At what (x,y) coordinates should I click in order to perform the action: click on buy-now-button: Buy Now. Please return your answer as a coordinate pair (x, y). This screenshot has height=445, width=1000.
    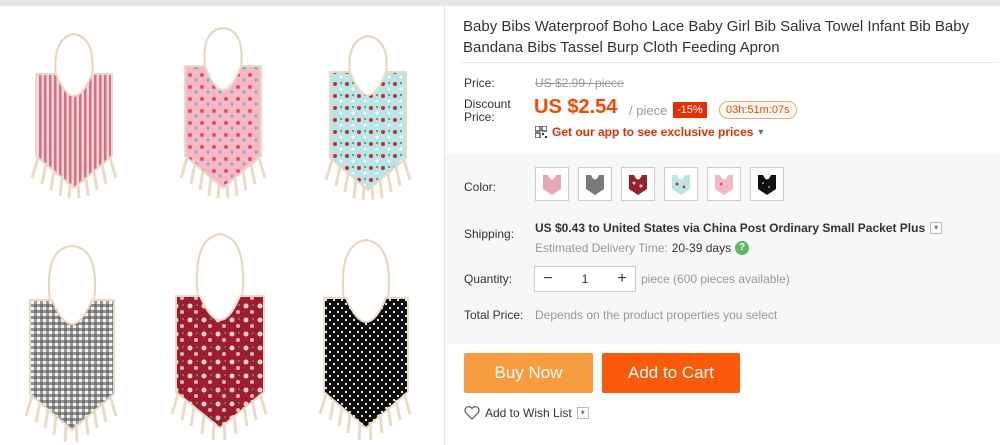
    Looking at the image, I should click on (528, 373).